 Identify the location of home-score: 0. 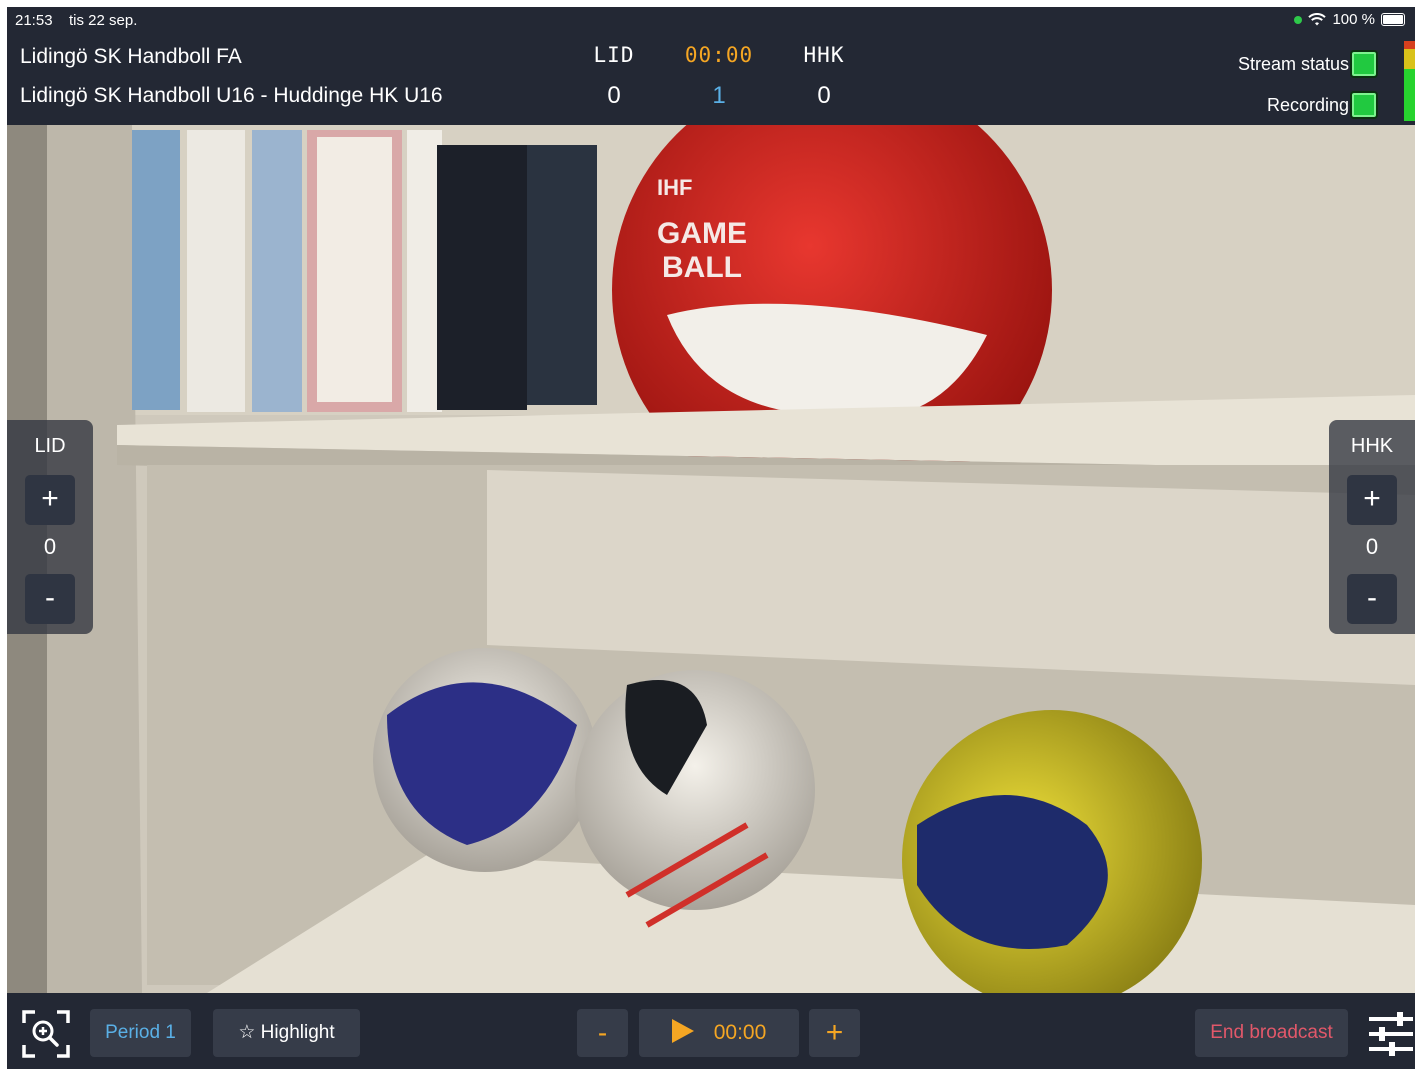
(614, 95).